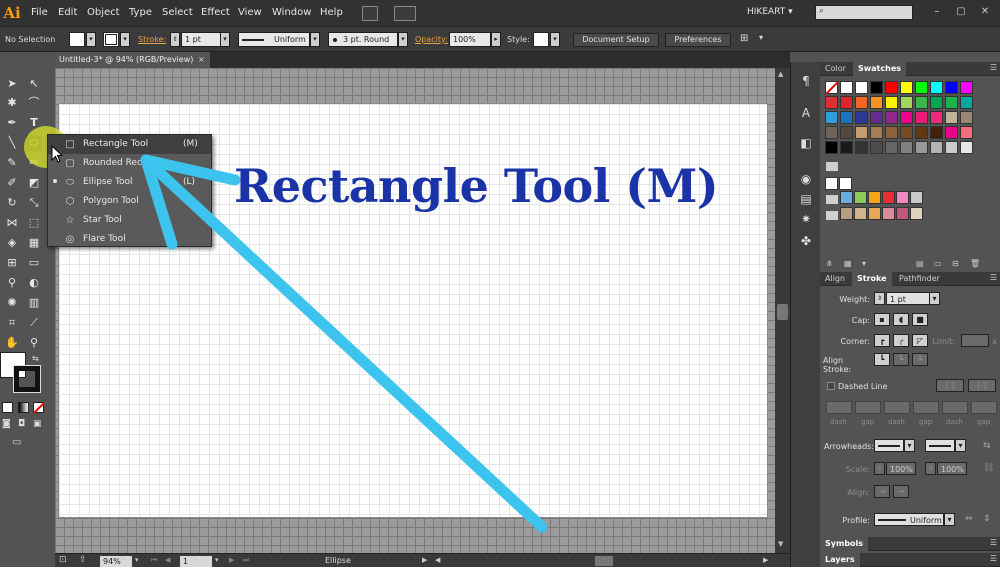 This screenshot has width=1000, height=567. I want to click on projecting-cap-icon: ■, so click(920, 319).